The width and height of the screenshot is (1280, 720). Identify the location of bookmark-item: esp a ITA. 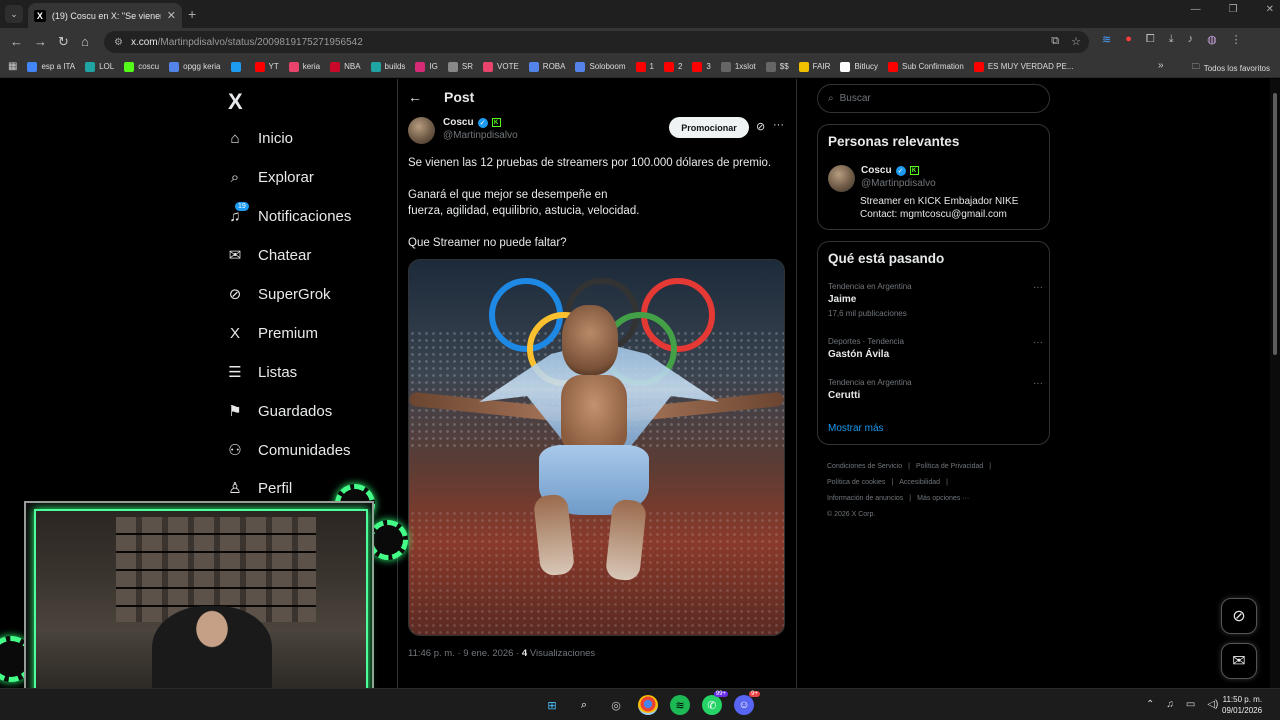
(51, 66).